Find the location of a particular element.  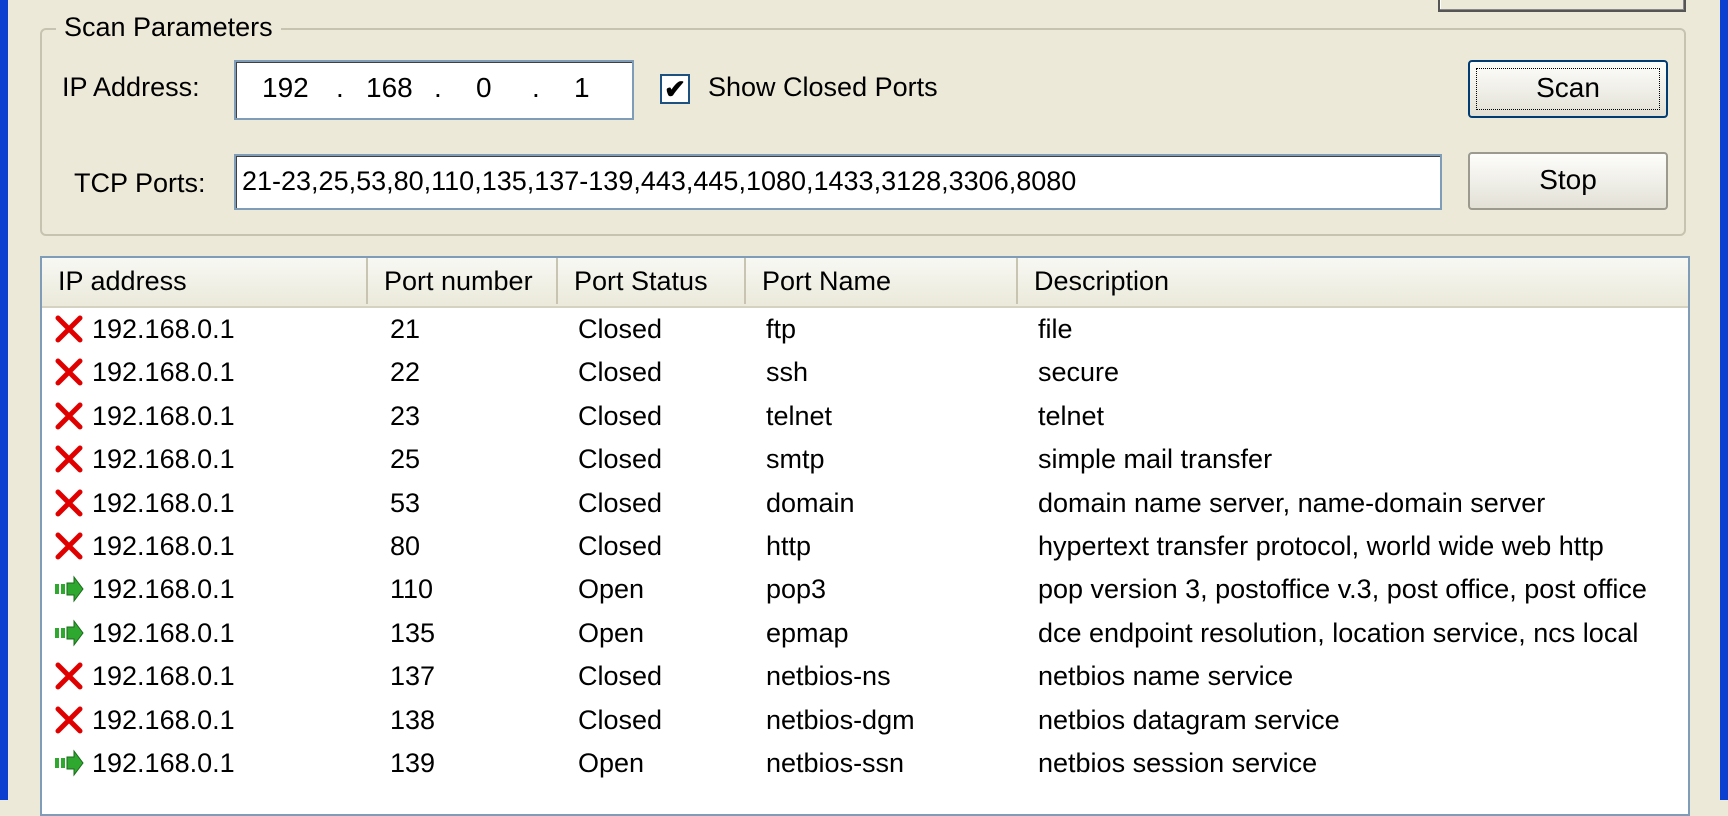

table-row: 192.168.0.1 21 Closed ftp file is located at coordinates (865, 329).